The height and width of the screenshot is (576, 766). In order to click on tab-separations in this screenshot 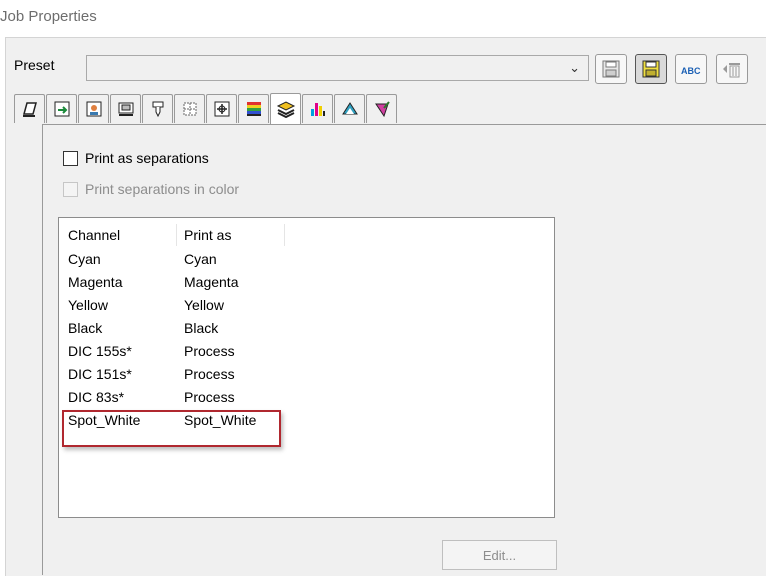, I will do `click(285, 108)`.